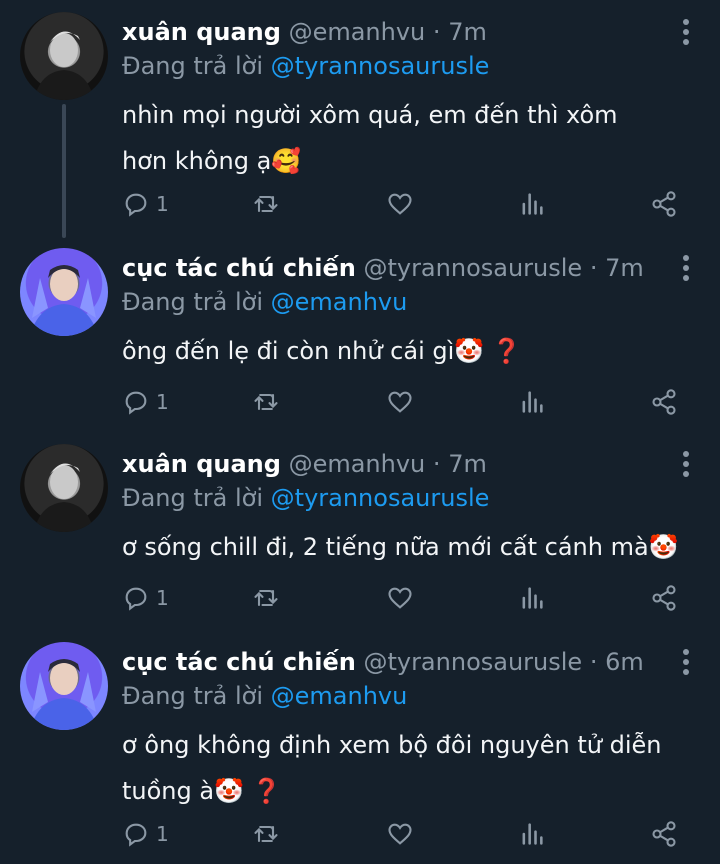 The height and width of the screenshot is (864, 720). I want to click on tweet-header: cục tác chú chiến @tyrannosaurusle · 6m, so click(391, 662).